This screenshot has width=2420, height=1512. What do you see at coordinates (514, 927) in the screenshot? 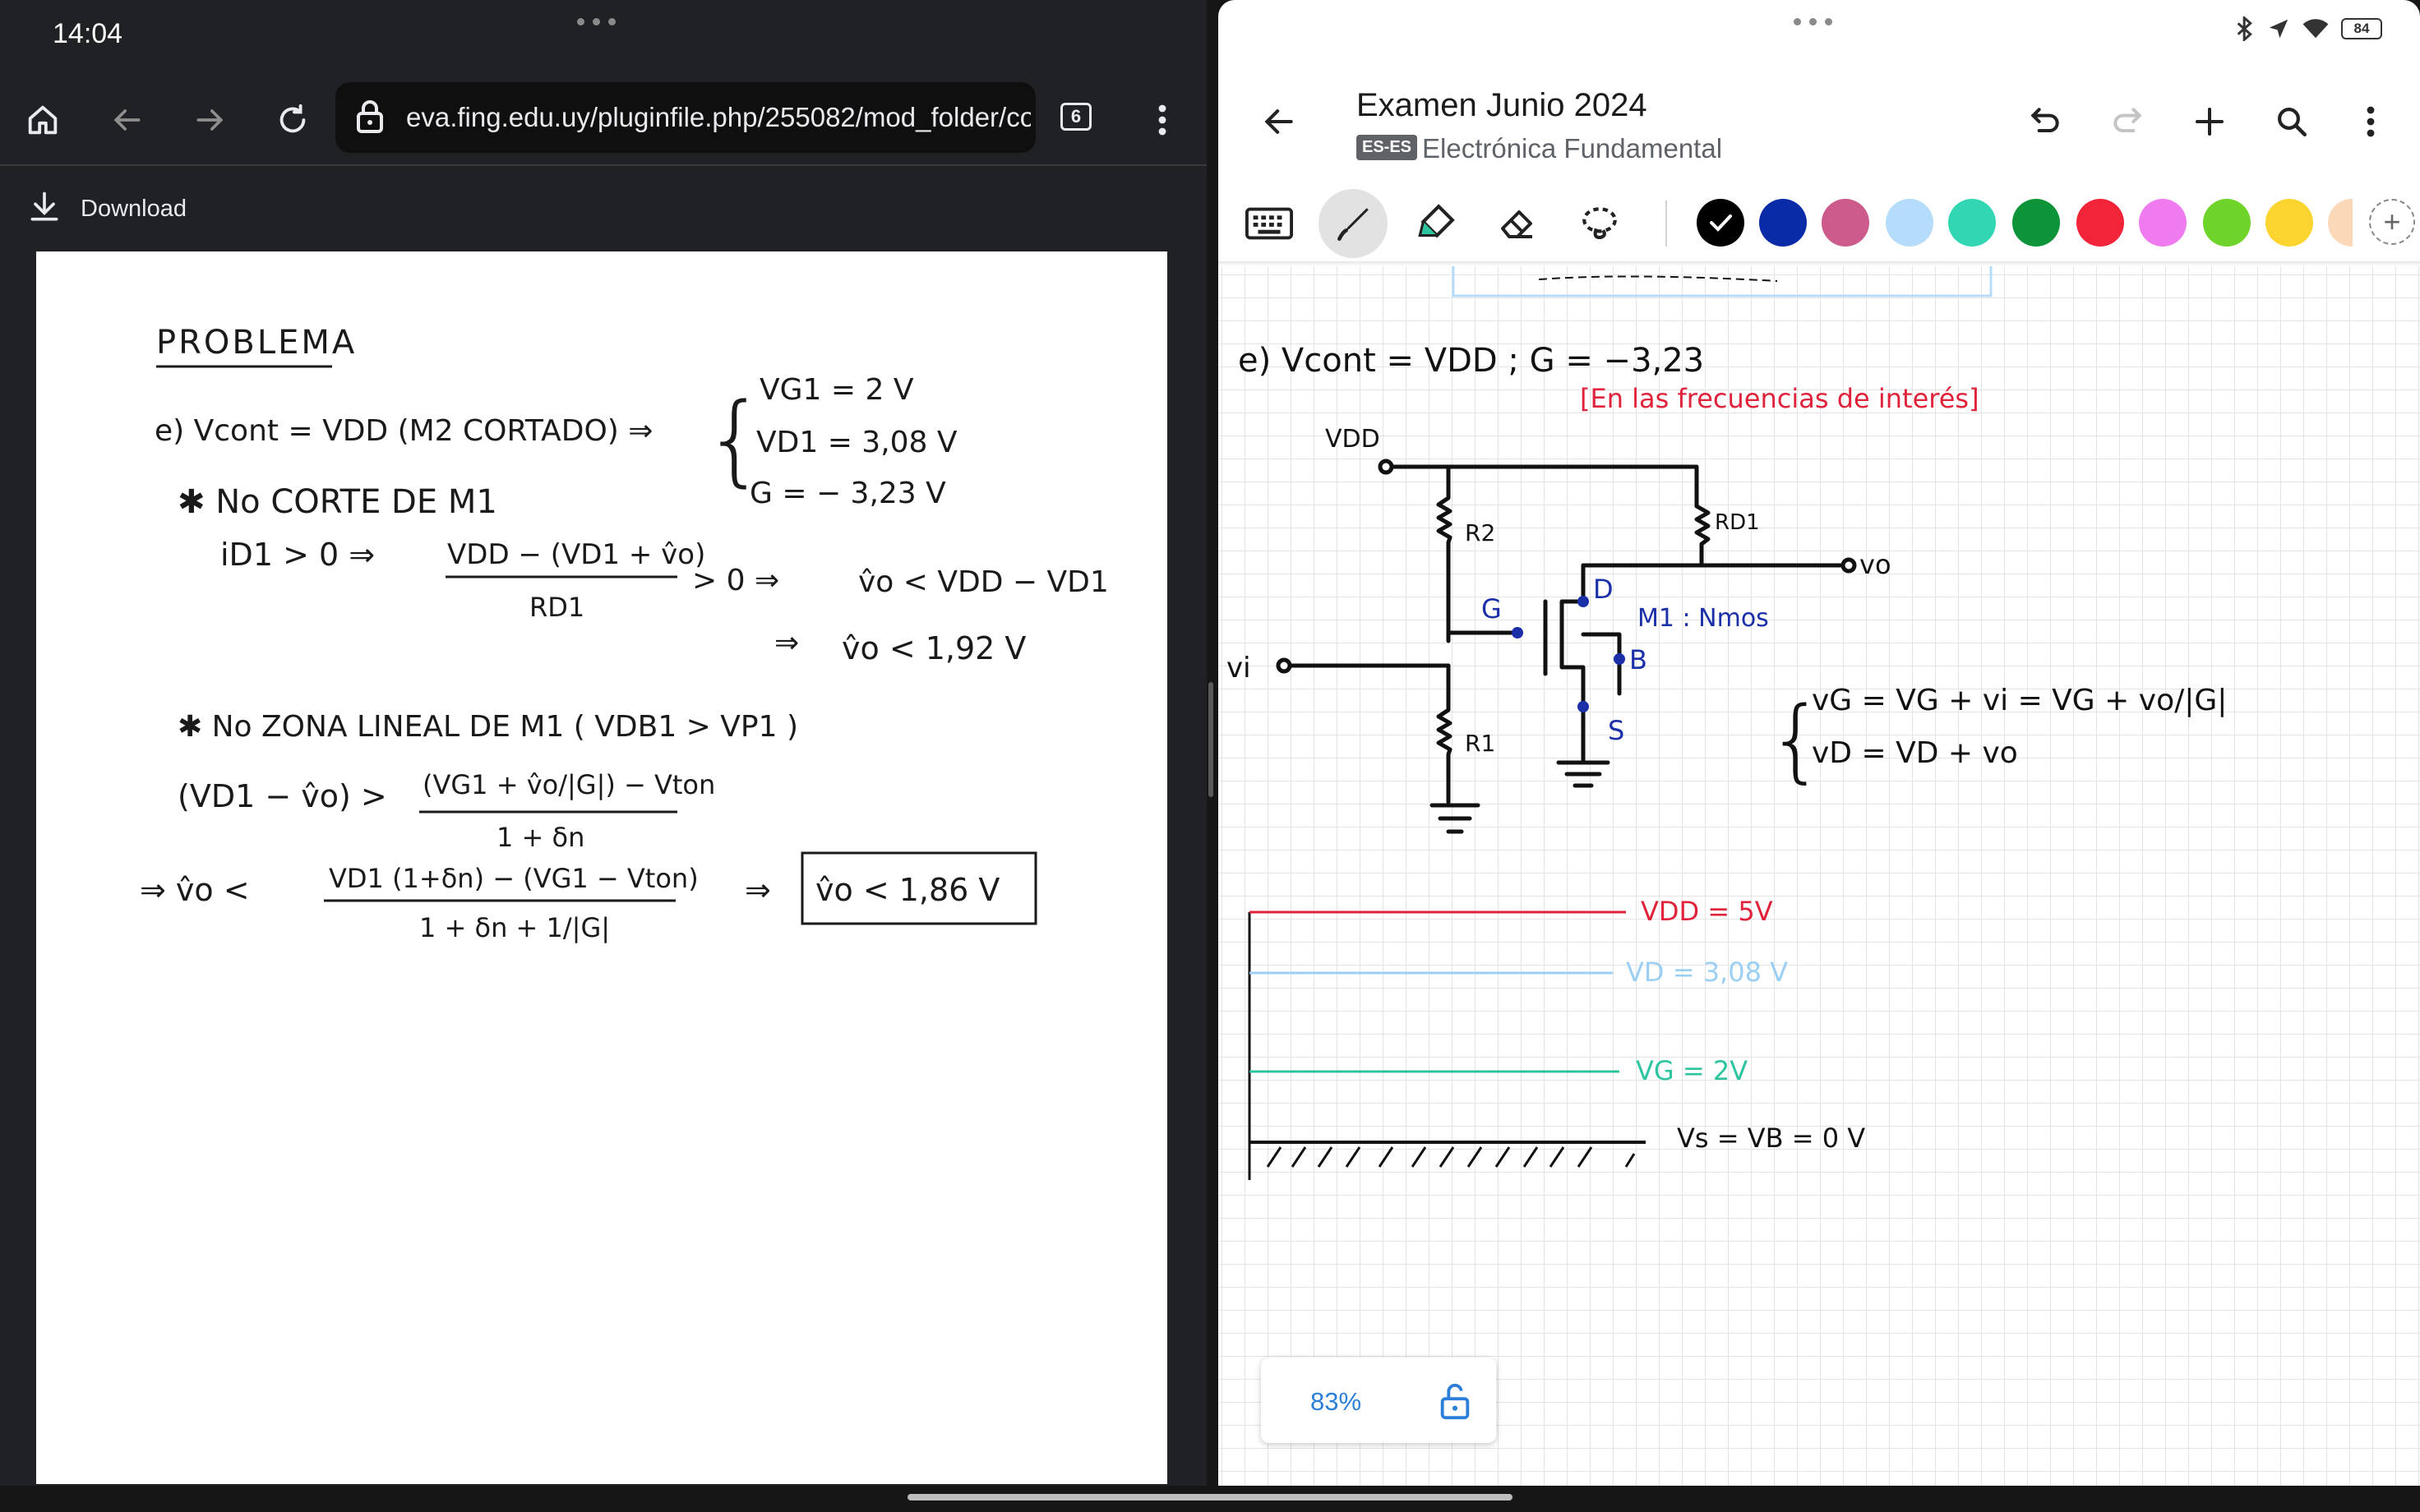
I see `pdf-frac3-den: 1 + δn + 1/|G|` at bounding box center [514, 927].